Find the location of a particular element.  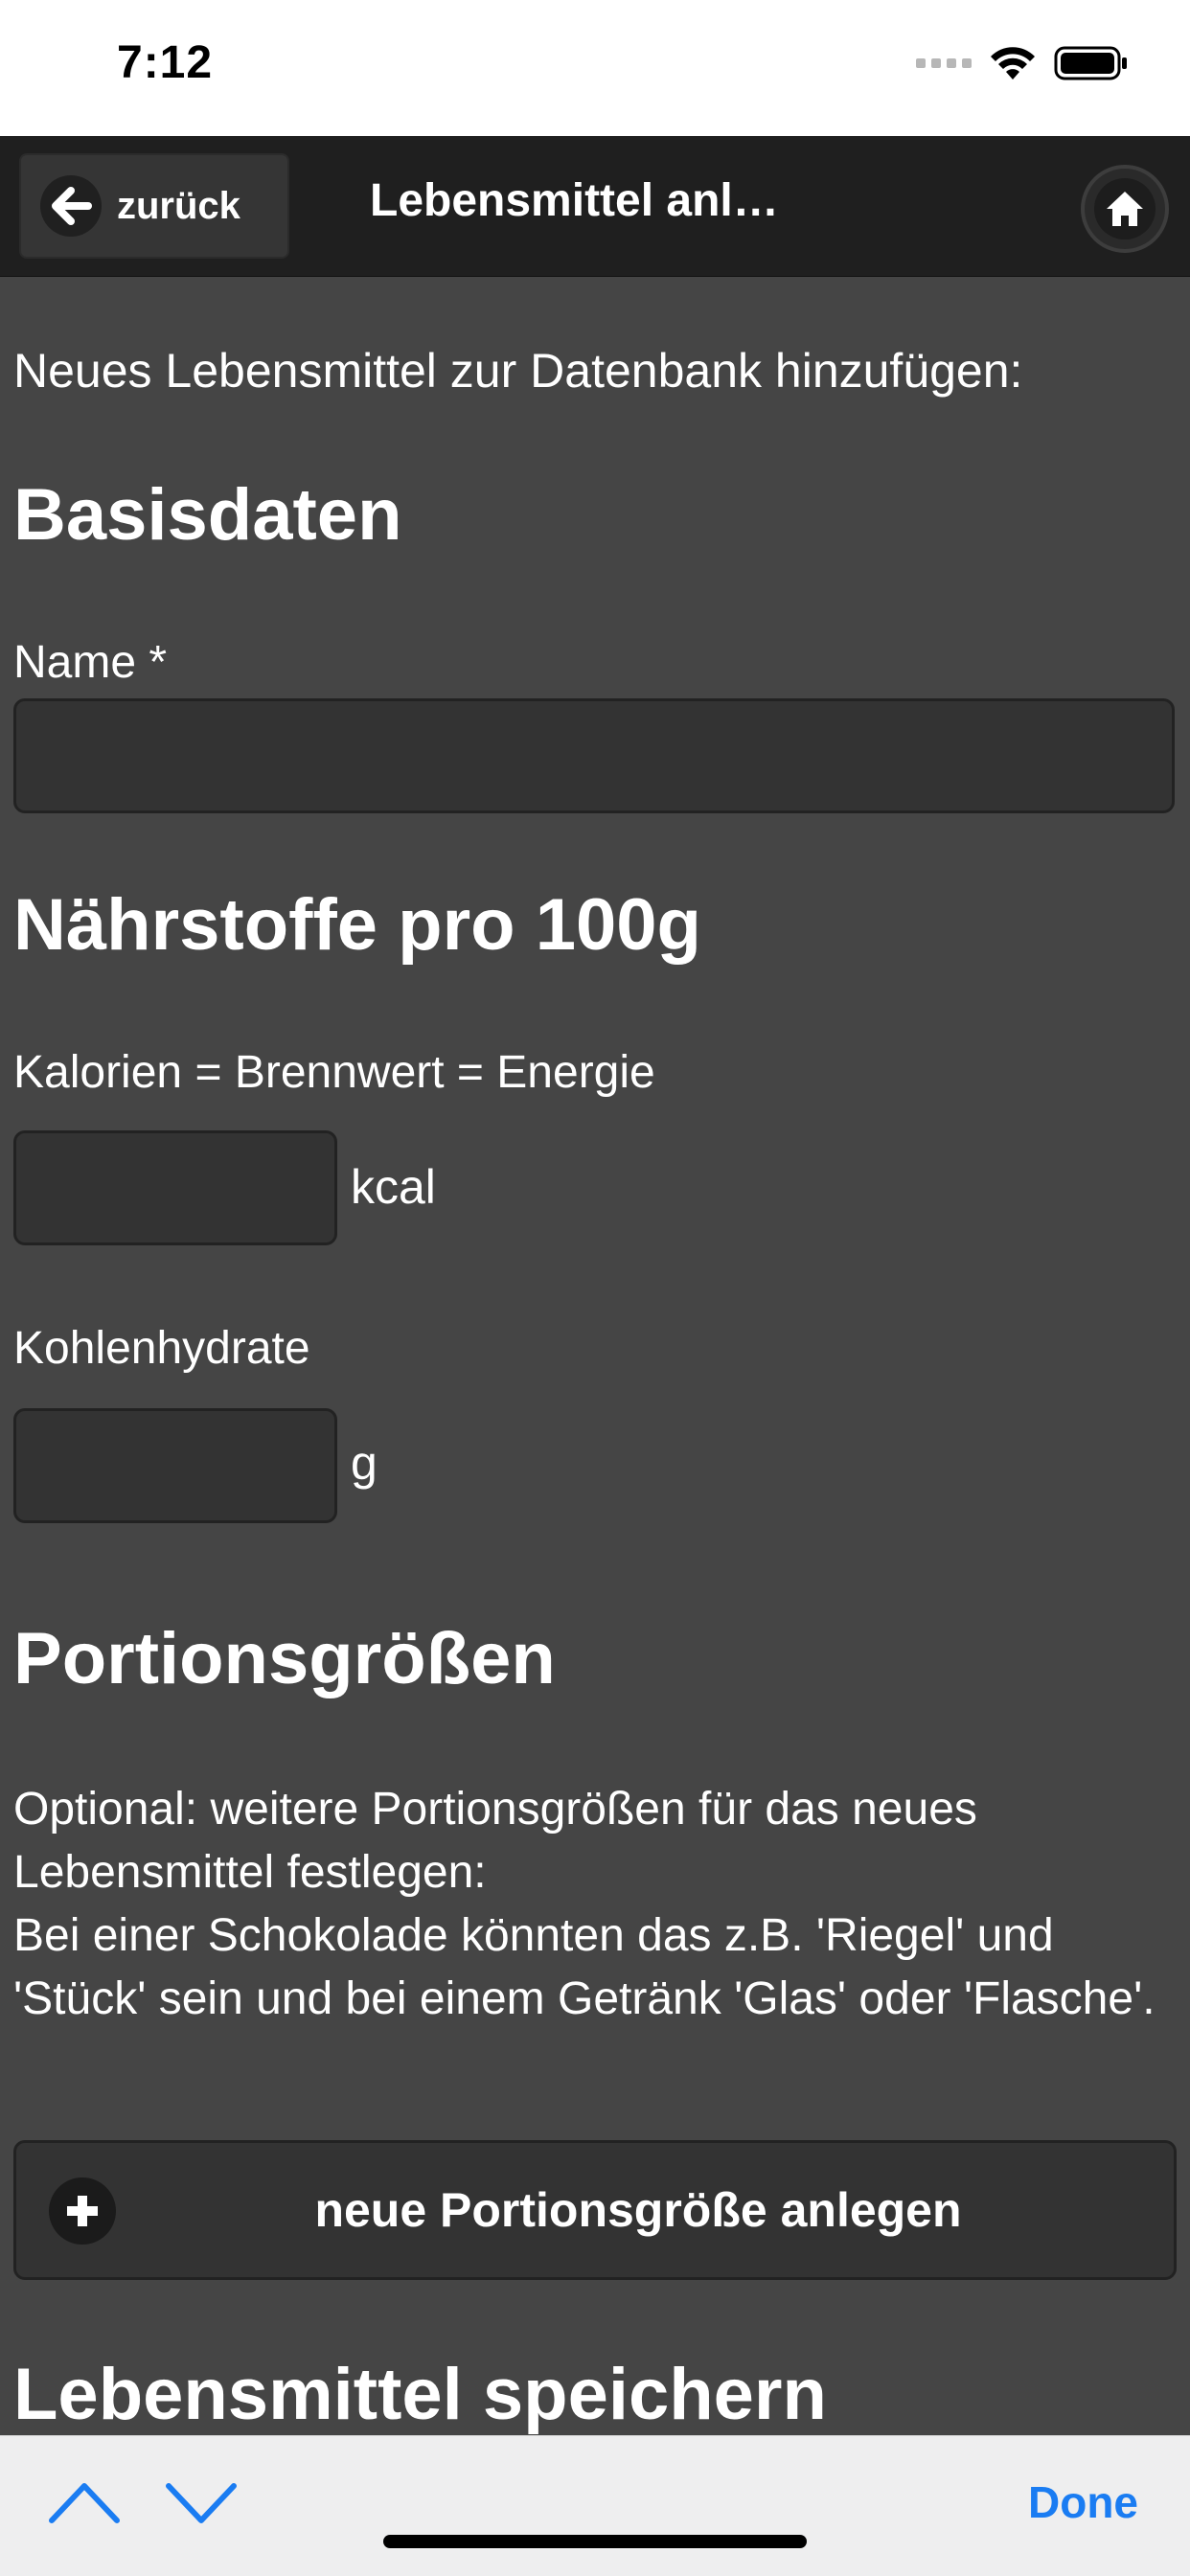

section-heading-naehrstoffe: Nährstoffe pro 100g is located at coordinates (357, 925).